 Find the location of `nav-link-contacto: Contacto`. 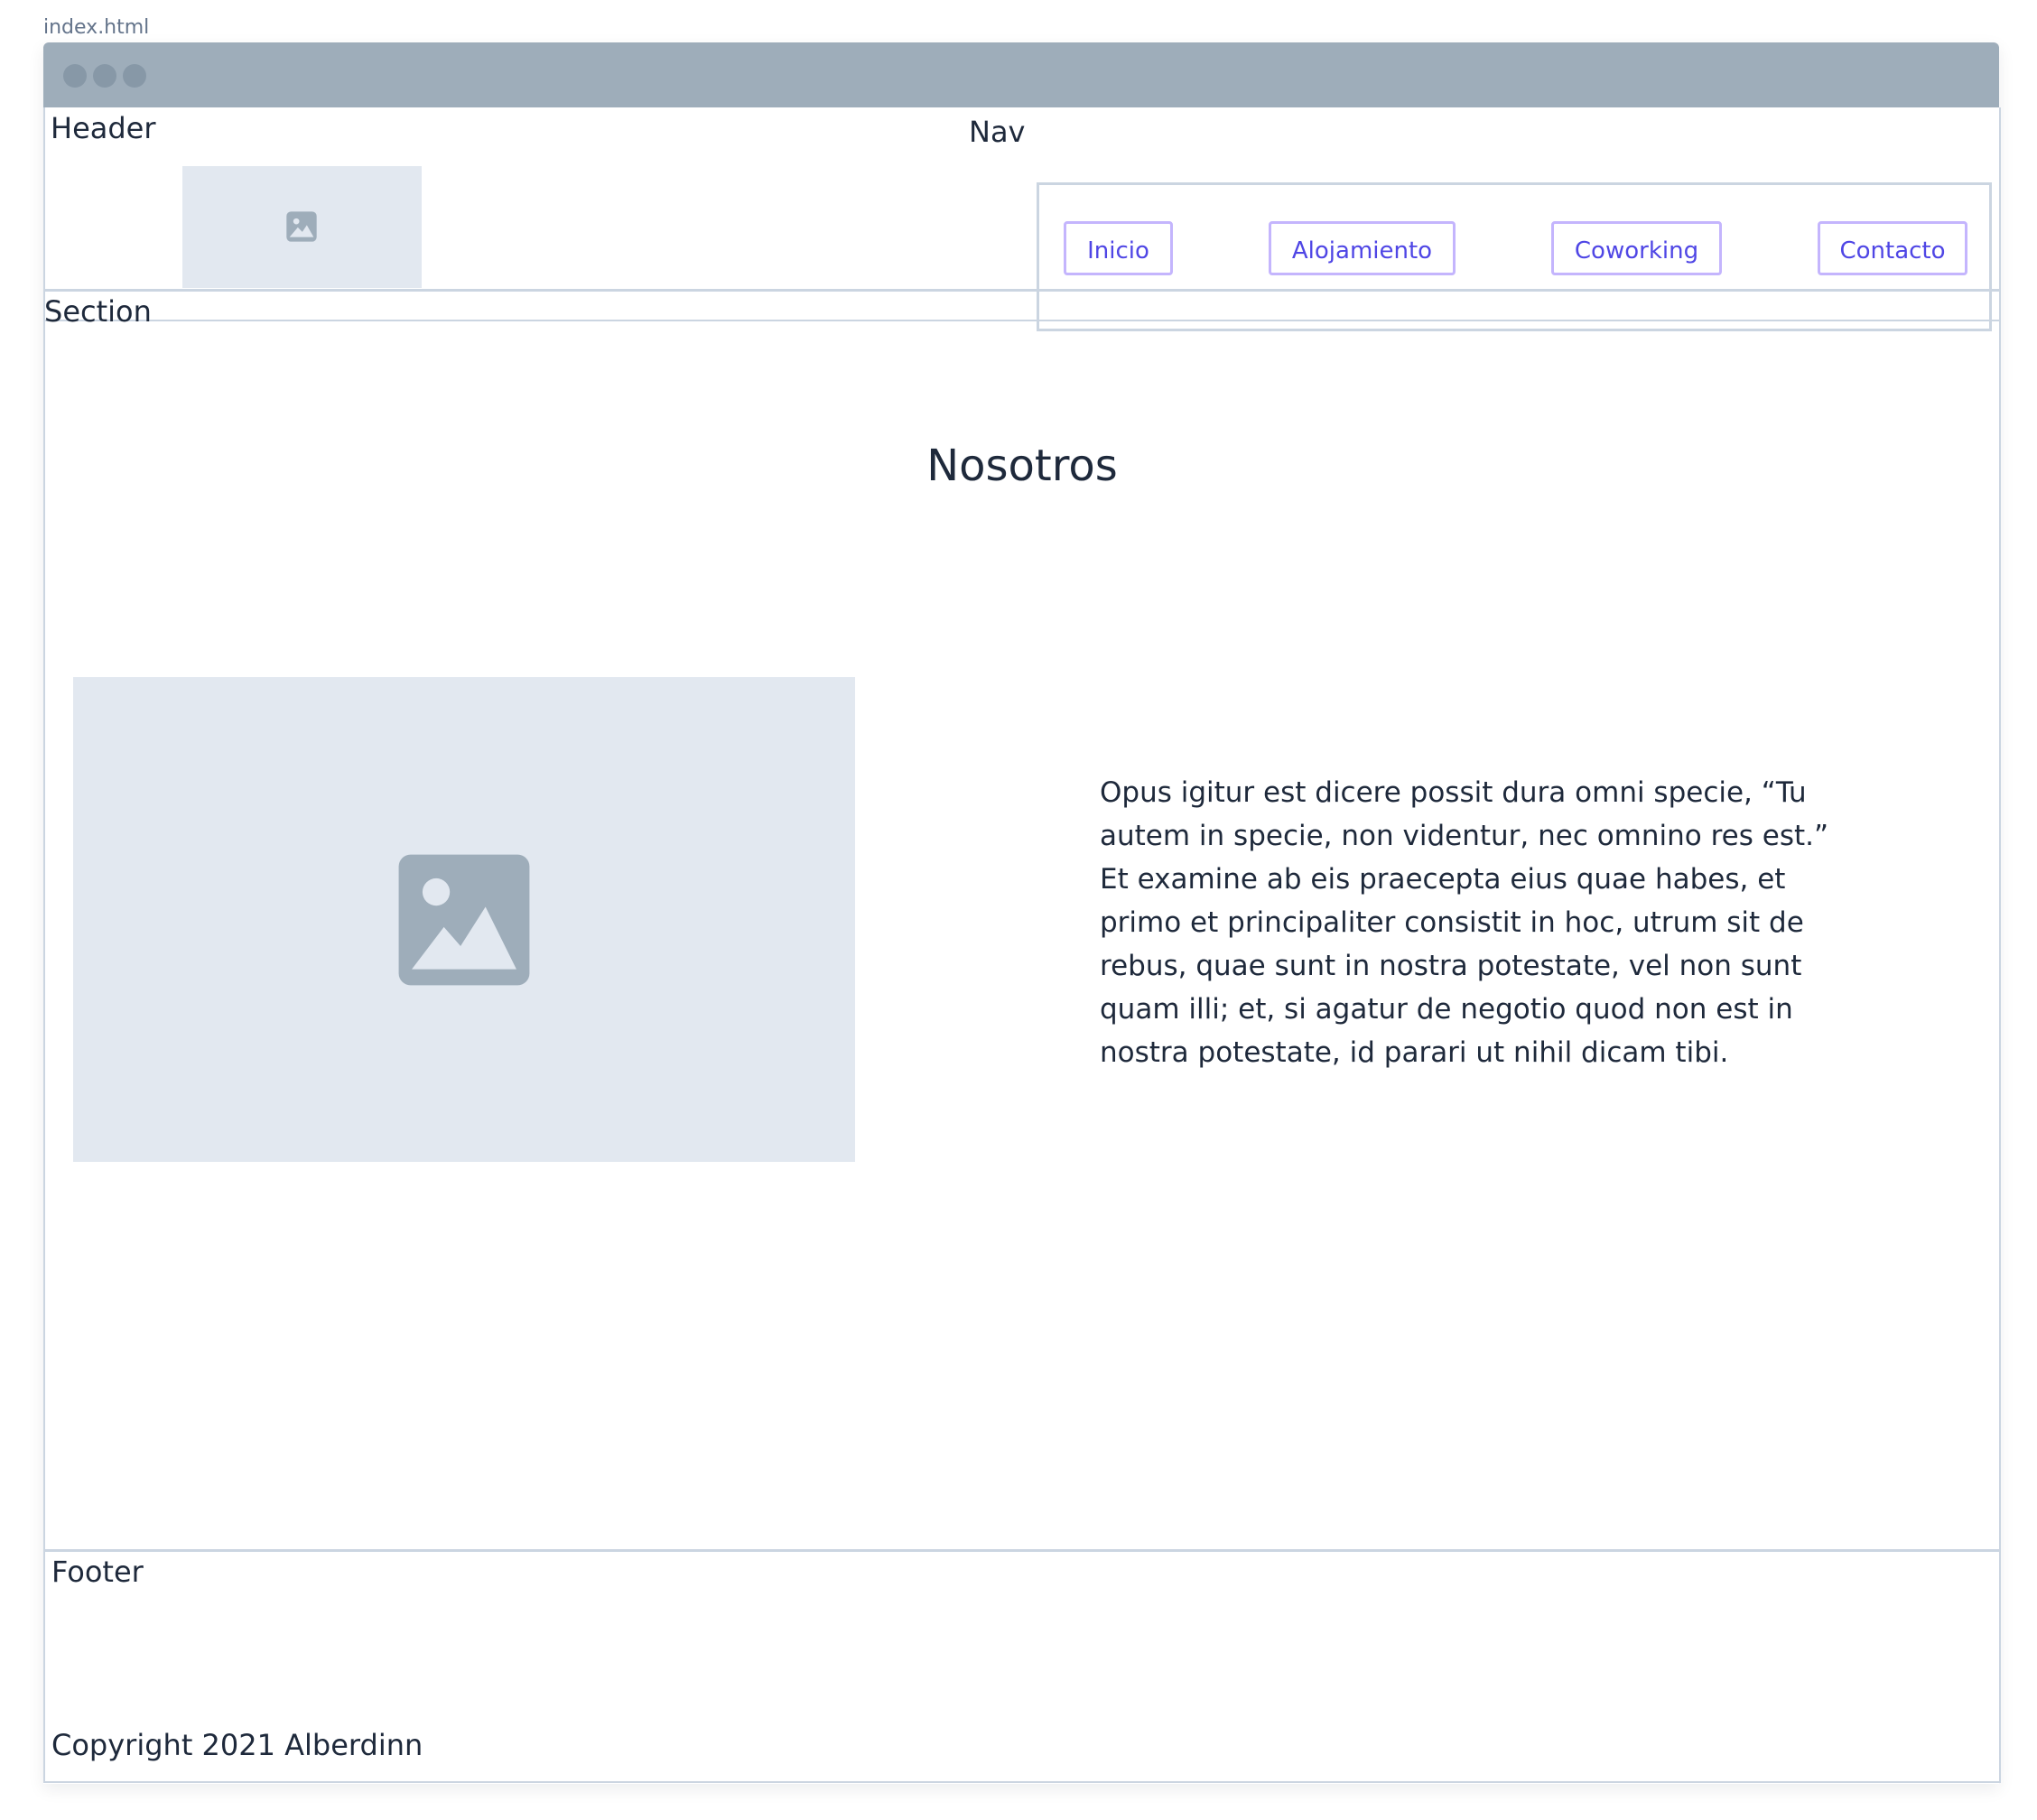

nav-link-contacto: Contacto is located at coordinates (1893, 248).